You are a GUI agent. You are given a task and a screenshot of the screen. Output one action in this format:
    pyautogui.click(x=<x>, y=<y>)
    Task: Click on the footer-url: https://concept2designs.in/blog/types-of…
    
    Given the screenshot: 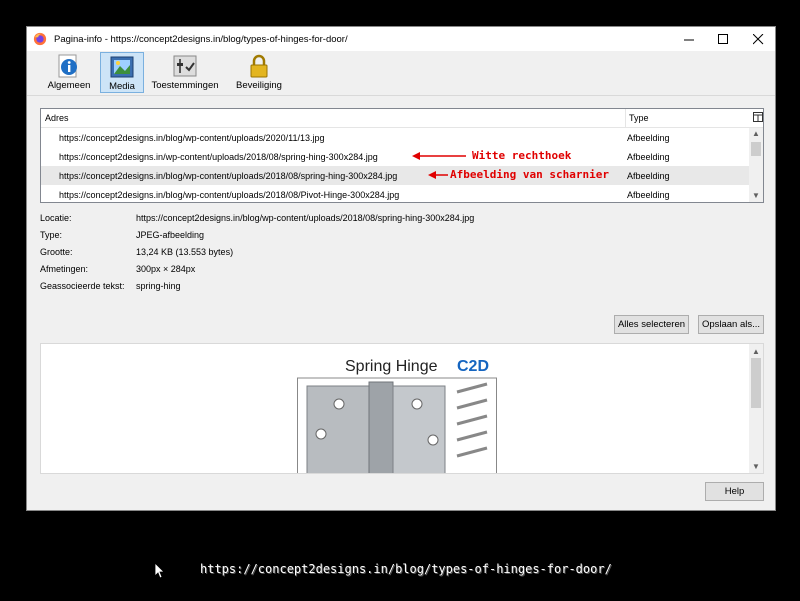 What is the action you would take?
    pyautogui.click(x=406, y=569)
    